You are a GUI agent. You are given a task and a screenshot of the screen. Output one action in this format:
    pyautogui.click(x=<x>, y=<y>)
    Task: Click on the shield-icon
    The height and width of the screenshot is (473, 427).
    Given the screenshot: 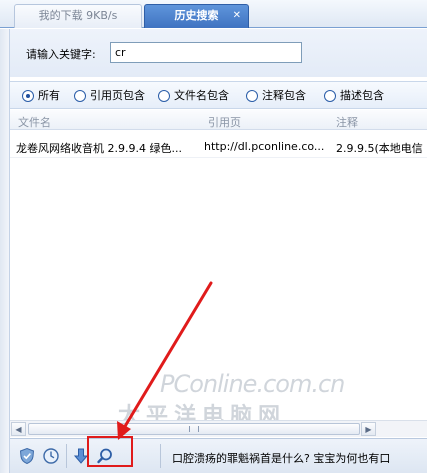 What is the action you would take?
    pyautogui.click(x=27, y=456)
    